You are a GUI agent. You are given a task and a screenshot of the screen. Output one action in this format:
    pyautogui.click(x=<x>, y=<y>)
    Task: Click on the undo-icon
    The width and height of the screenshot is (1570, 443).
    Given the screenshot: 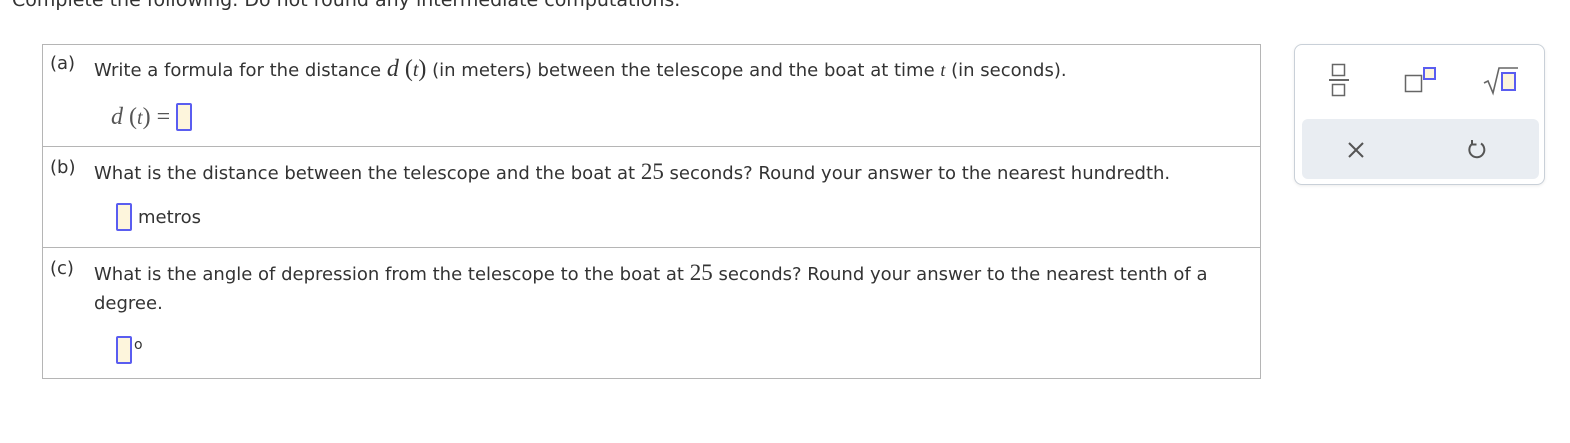 What is the action you would take?
    pyautogui.click(x=1477, y=149)
    